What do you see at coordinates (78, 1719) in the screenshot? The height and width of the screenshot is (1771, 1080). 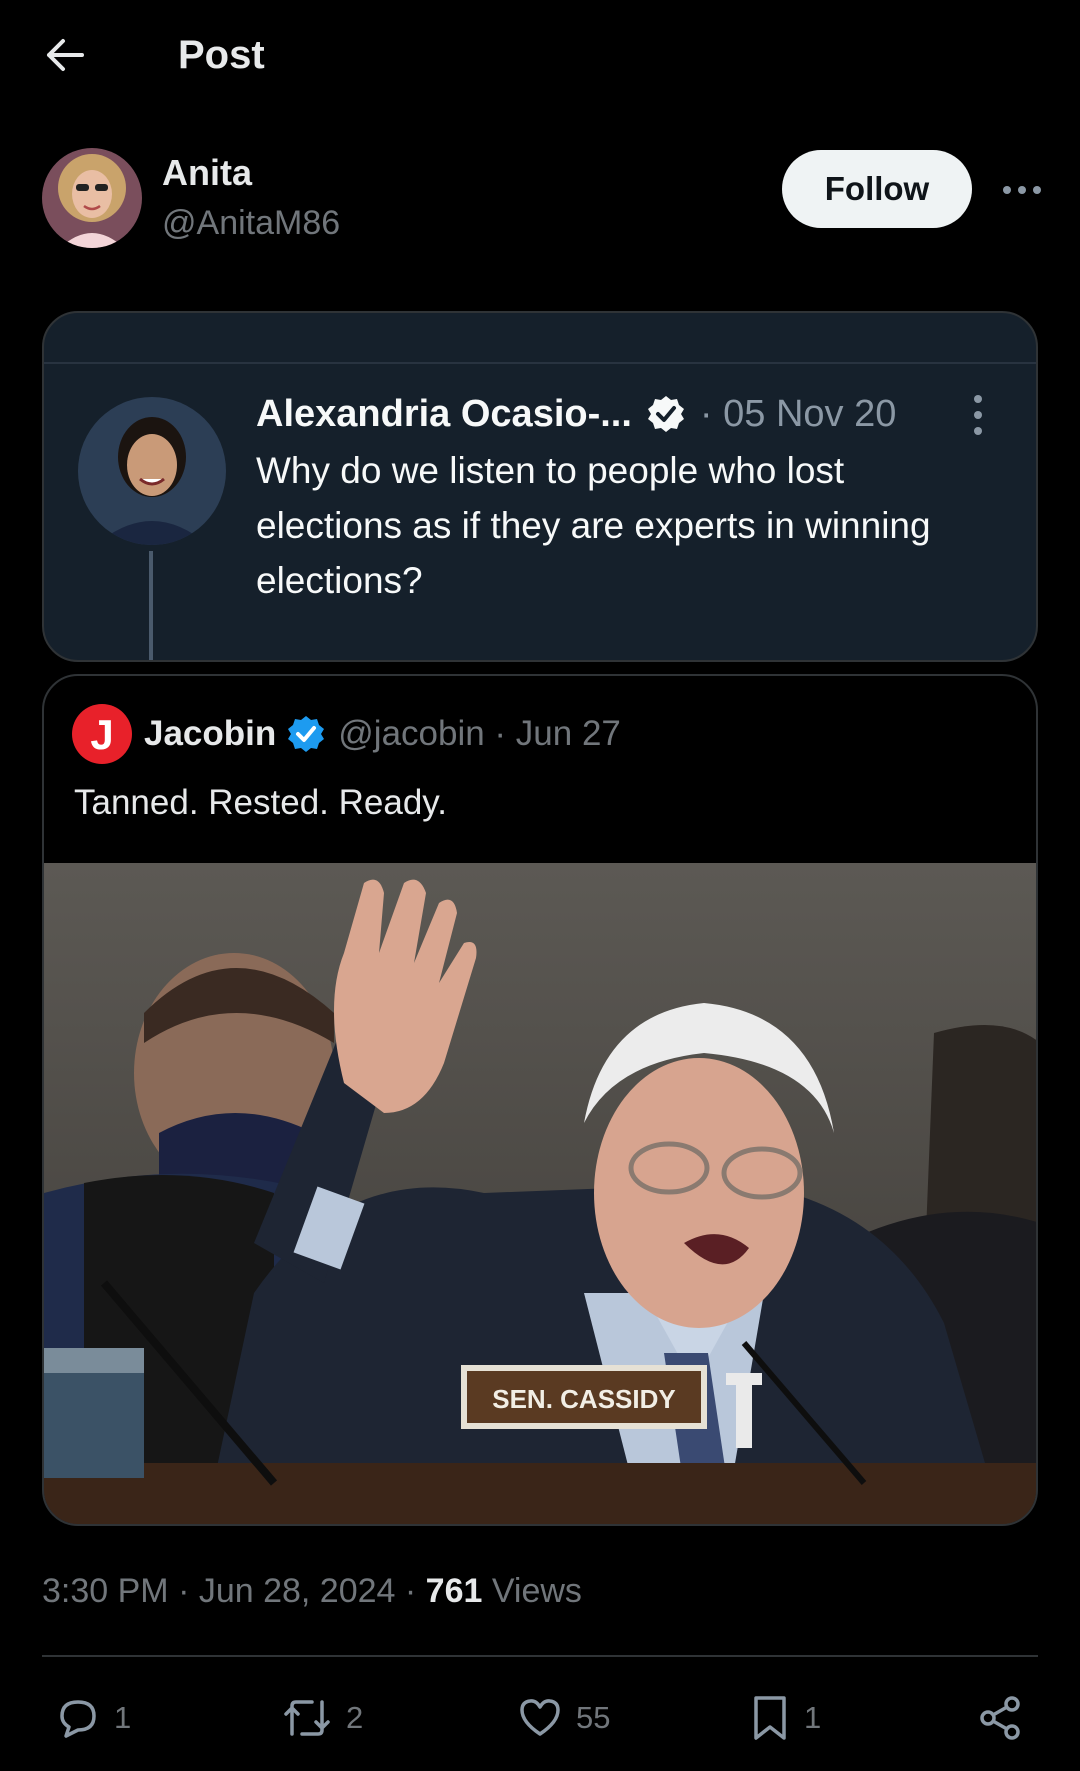 I see `reply-icon` at bounding box center [78, 1719].